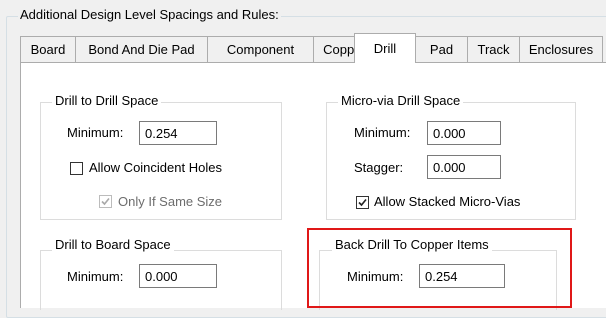 This screenshot has width=606, height=318. Describe the element at coordinates (178, 133) in the screenshot. I see `drill-to-drill-minimum-input` at that location.